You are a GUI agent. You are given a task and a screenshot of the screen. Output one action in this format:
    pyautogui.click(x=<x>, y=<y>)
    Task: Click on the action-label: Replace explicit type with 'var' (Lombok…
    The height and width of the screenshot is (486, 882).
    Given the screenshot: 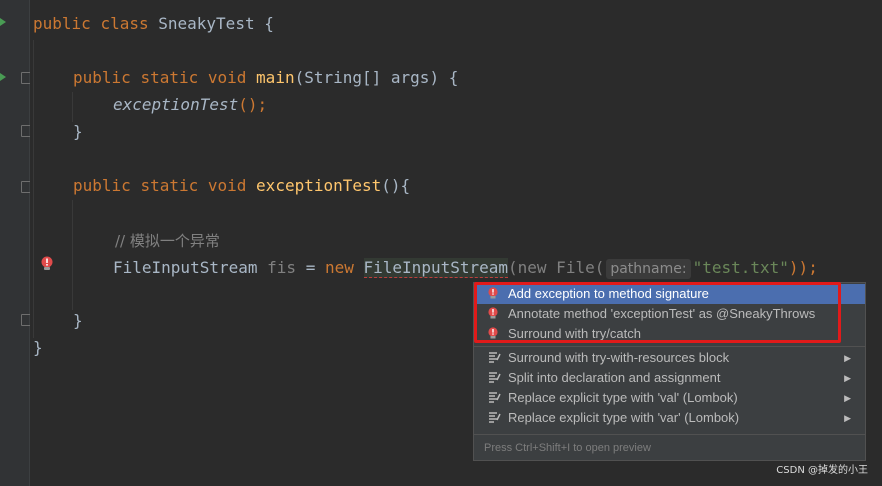 What is the action you would take?
    pyautogui.click(x=624, y=417)
    